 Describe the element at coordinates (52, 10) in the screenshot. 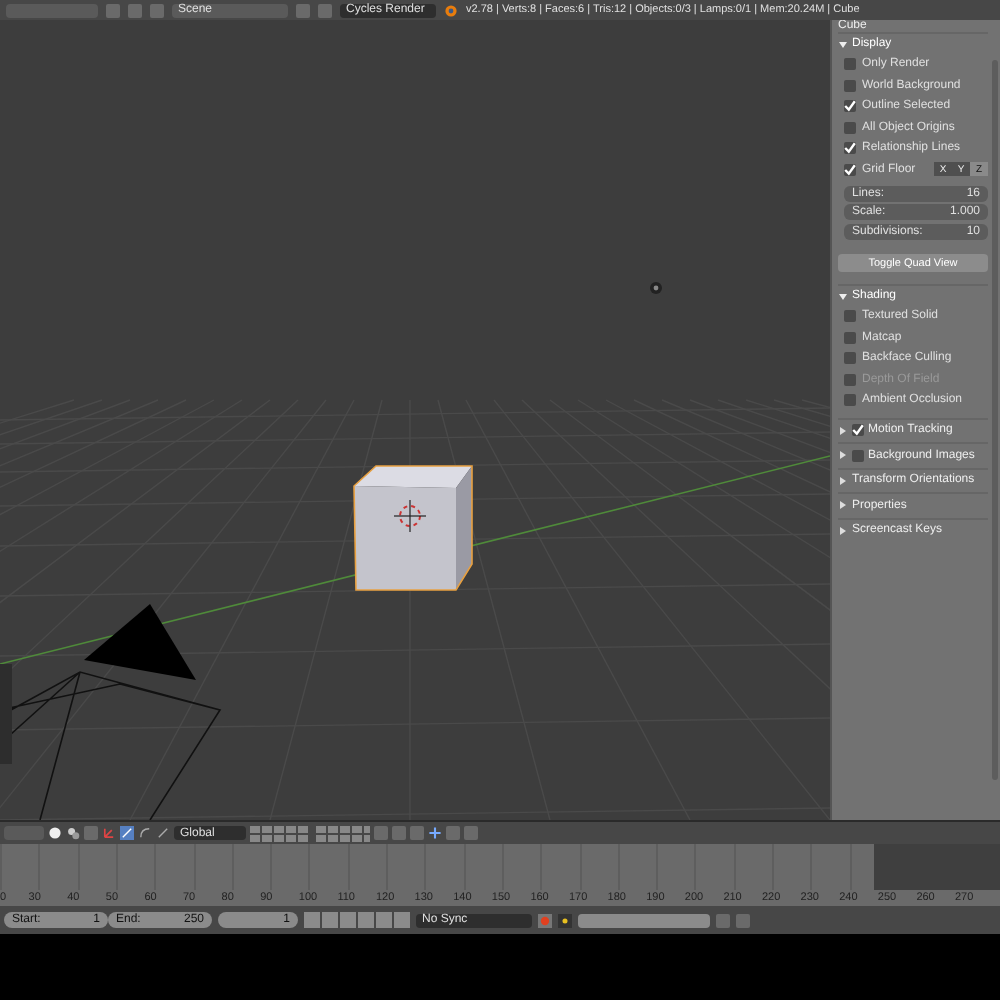

I see `screen-layout-field` at that location.